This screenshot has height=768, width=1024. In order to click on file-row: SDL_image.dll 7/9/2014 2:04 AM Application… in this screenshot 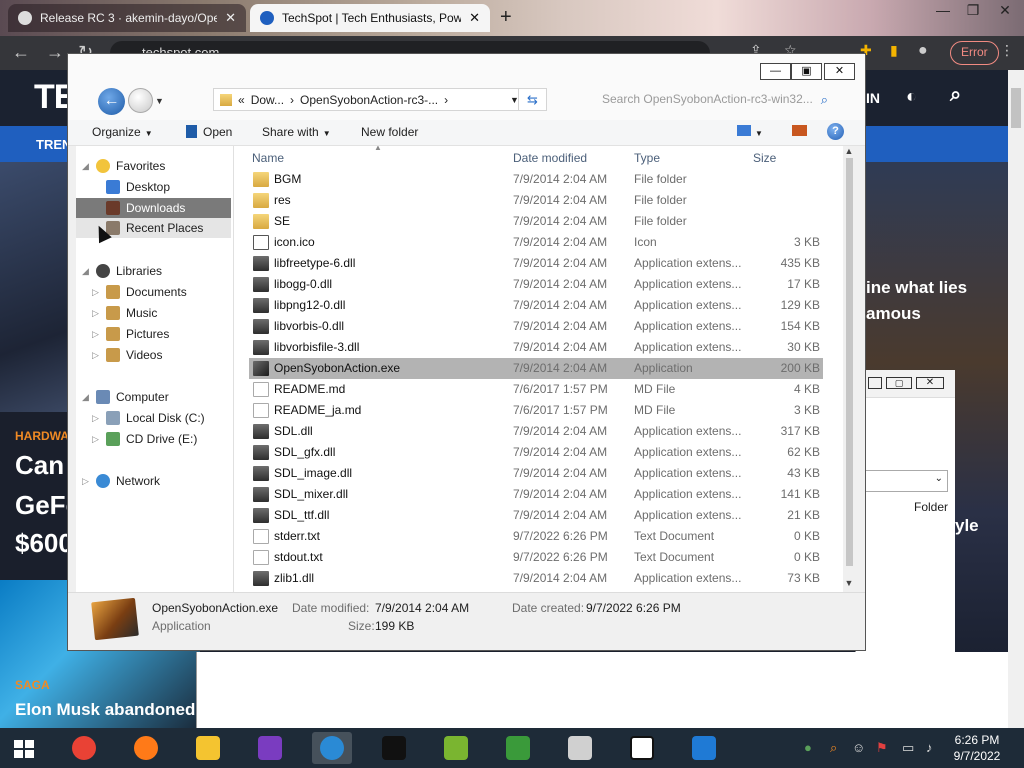, I will do `click(536, 473)`.